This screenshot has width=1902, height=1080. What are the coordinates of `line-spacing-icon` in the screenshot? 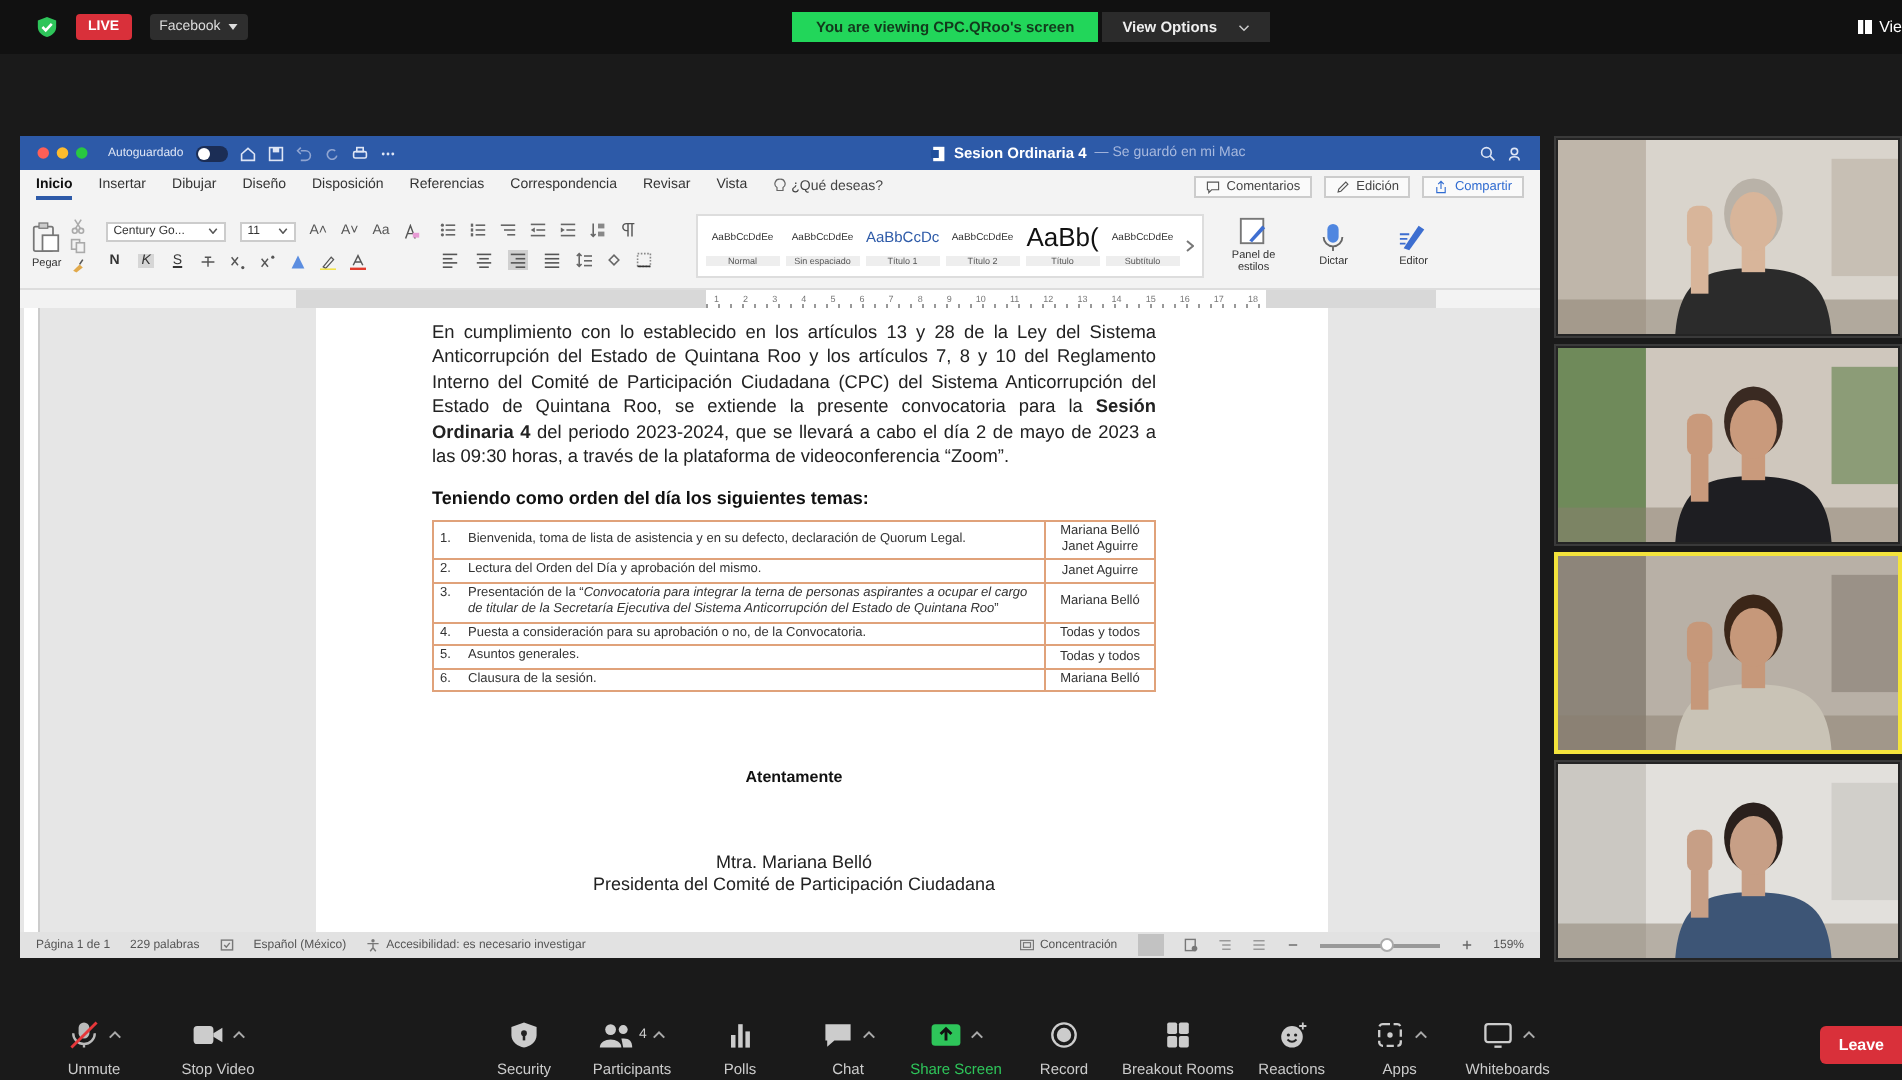 It's located at (583, 259).